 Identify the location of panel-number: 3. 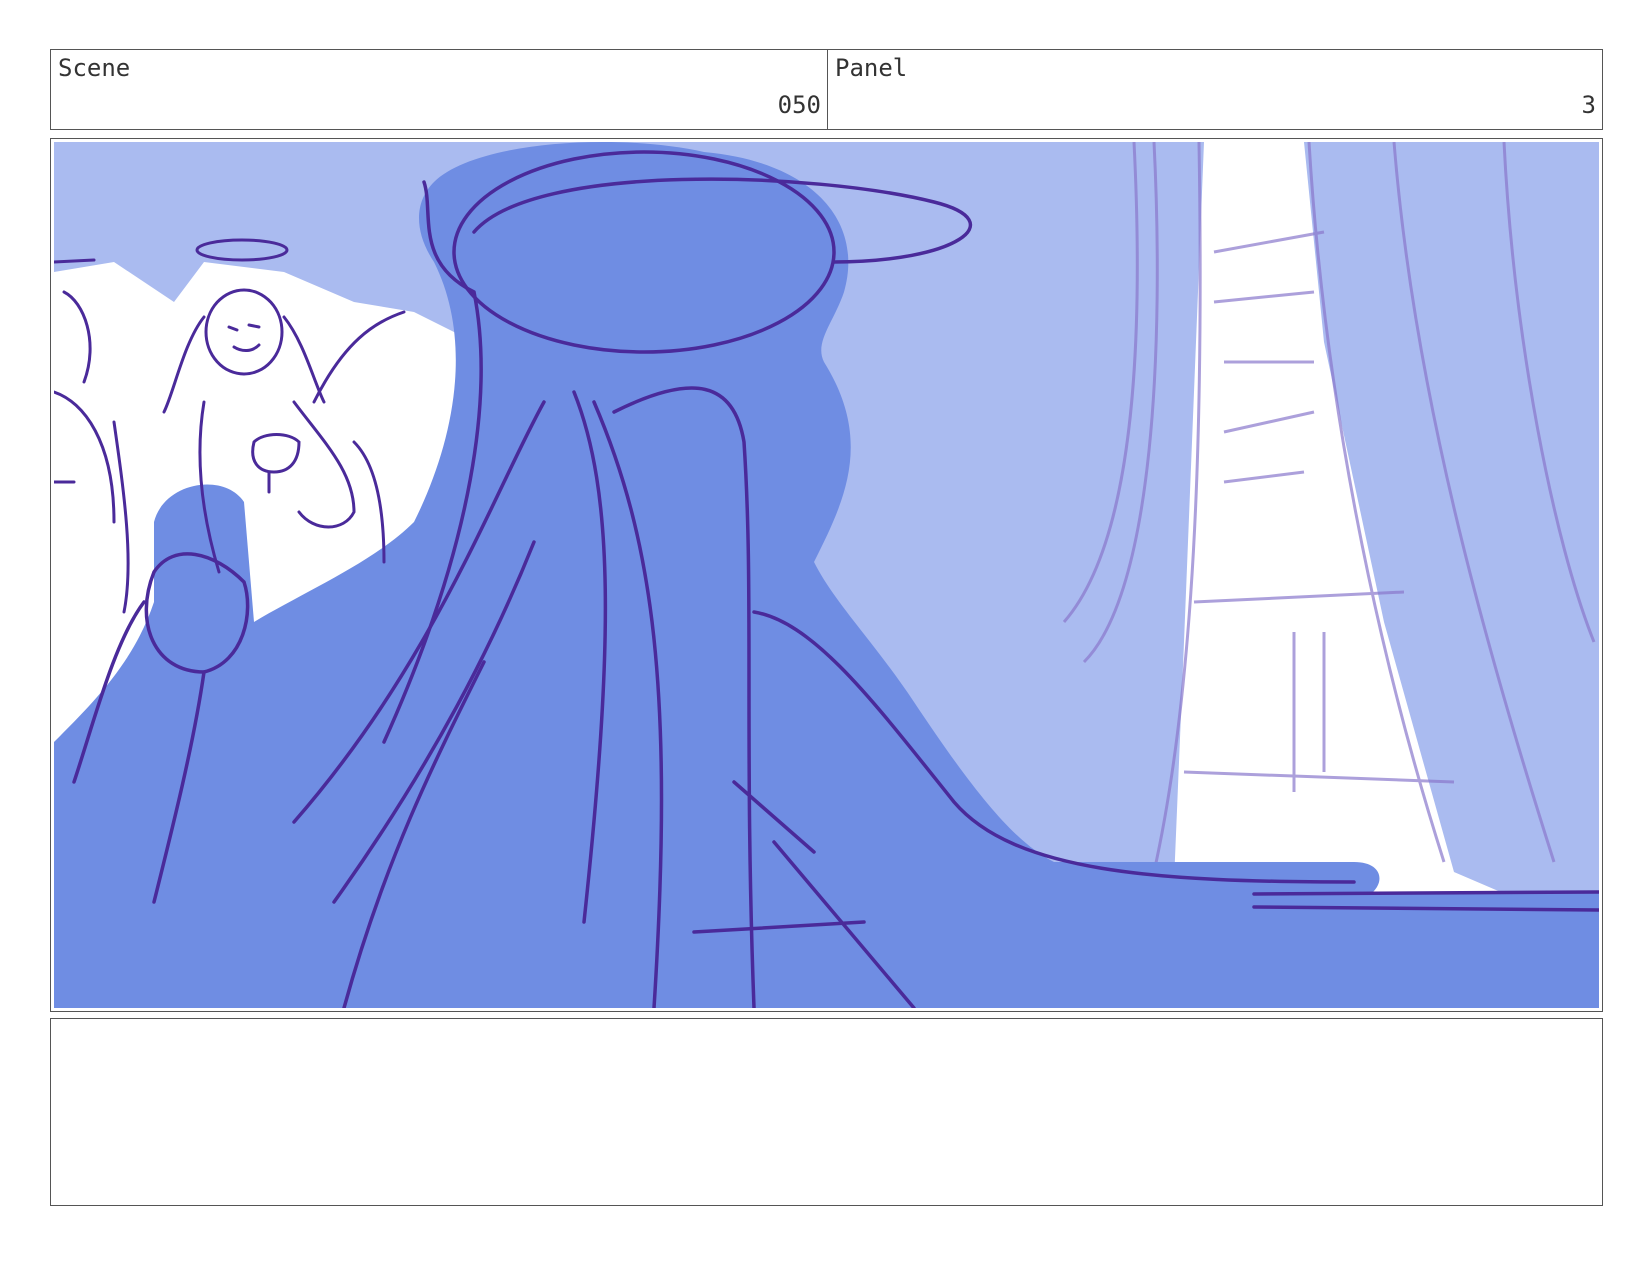
(1588, 105).